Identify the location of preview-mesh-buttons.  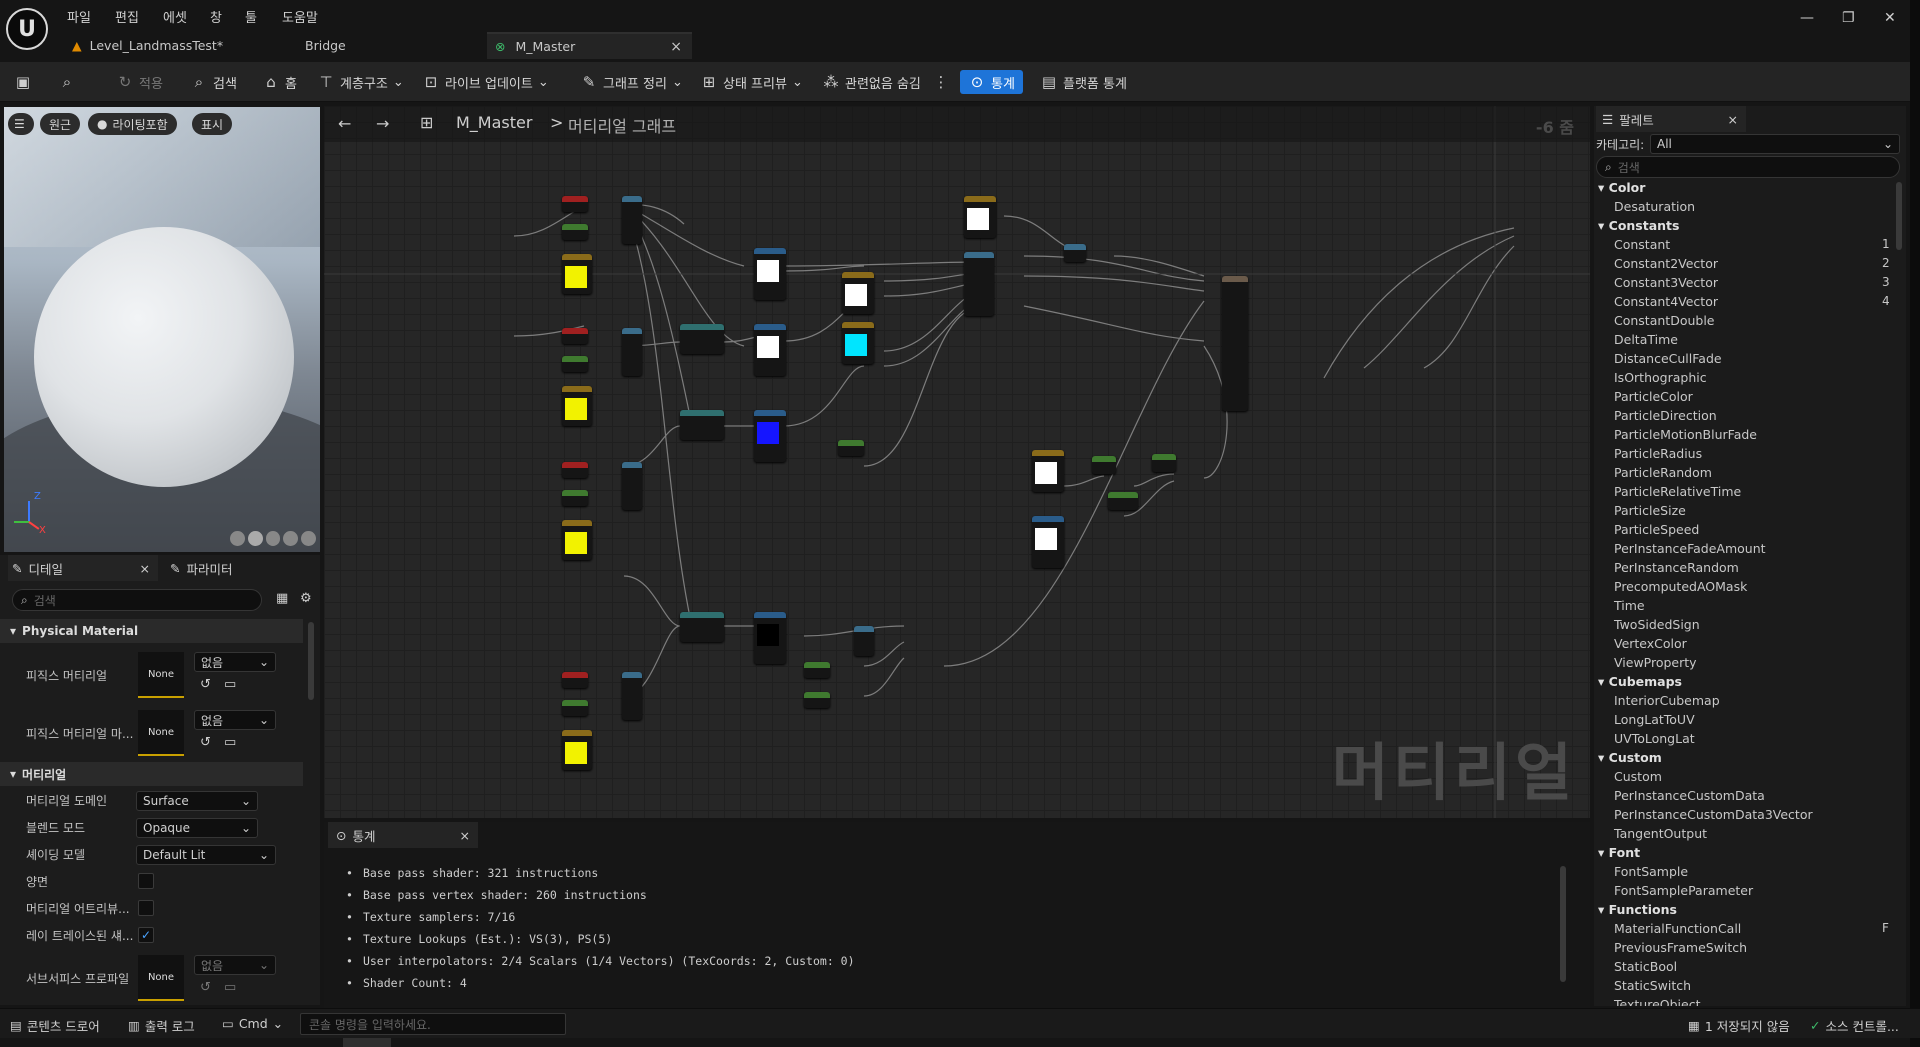
(273, 539).